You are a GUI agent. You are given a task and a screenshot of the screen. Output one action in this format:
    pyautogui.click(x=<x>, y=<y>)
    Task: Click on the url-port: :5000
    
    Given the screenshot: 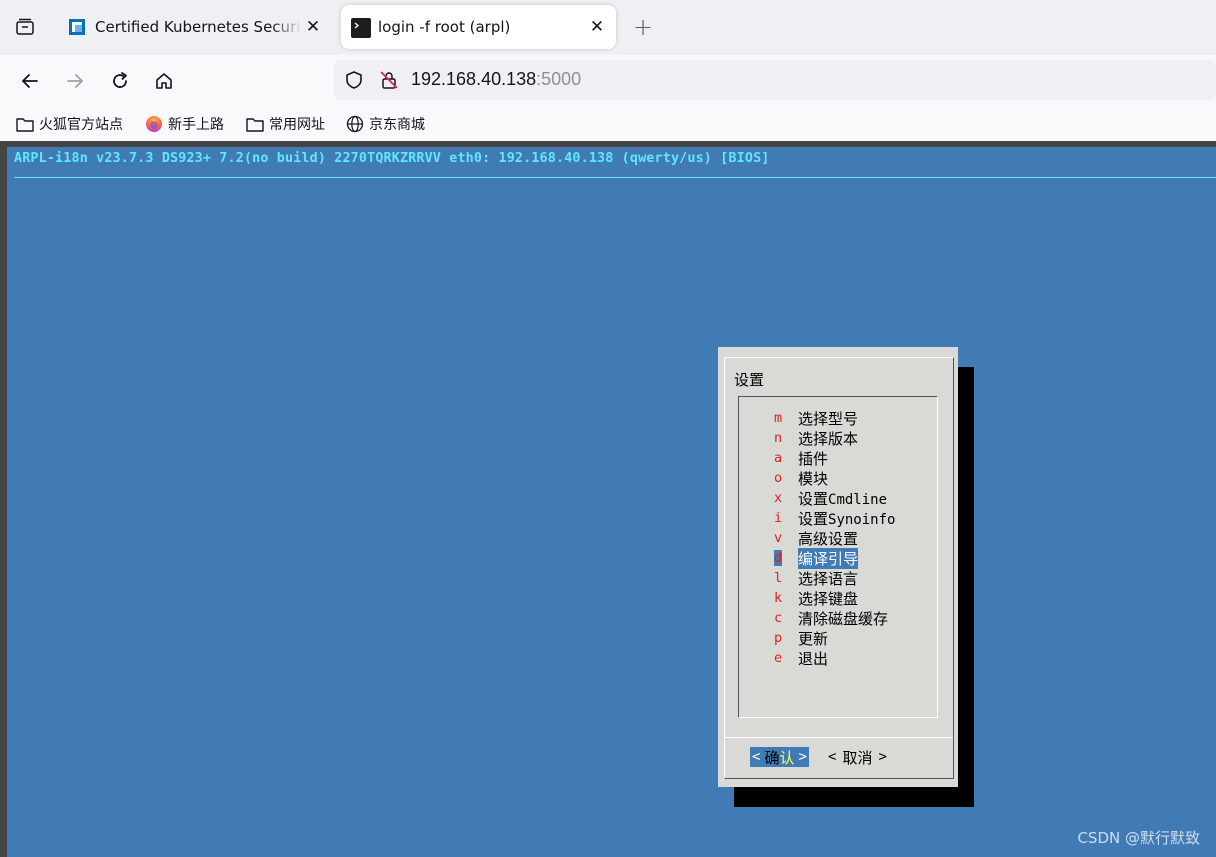 What is the action you would take?
    pyautogui.click(x=559, y=79)
    